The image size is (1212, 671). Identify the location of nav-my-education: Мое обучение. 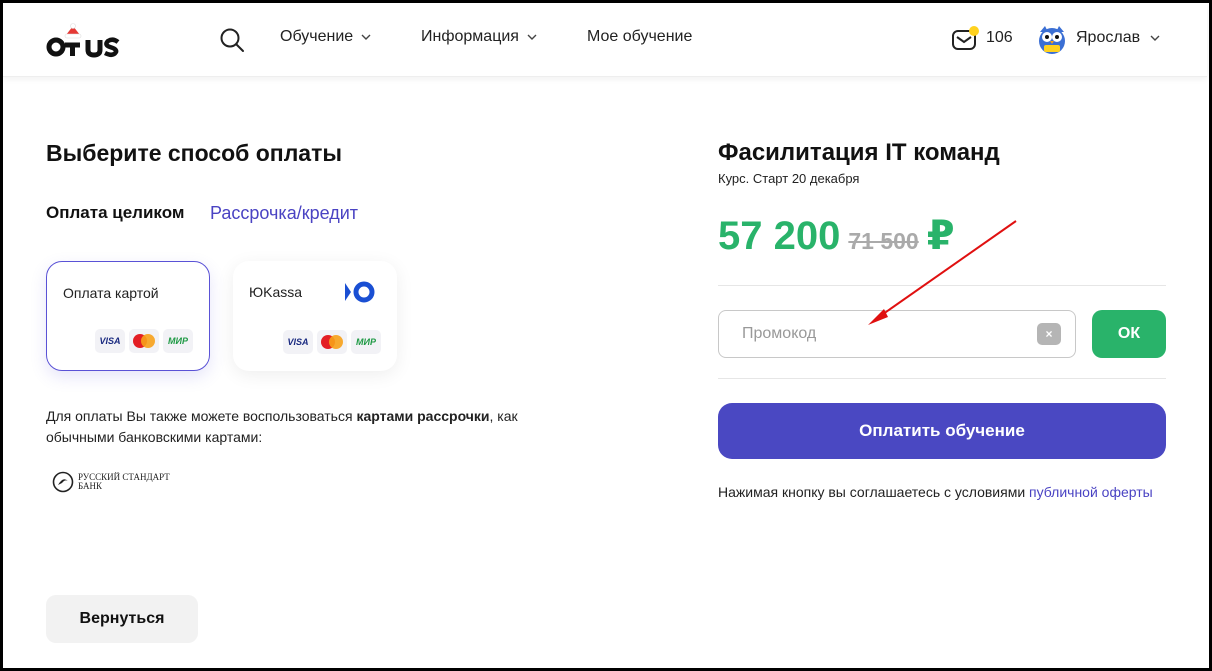
(639, 37).